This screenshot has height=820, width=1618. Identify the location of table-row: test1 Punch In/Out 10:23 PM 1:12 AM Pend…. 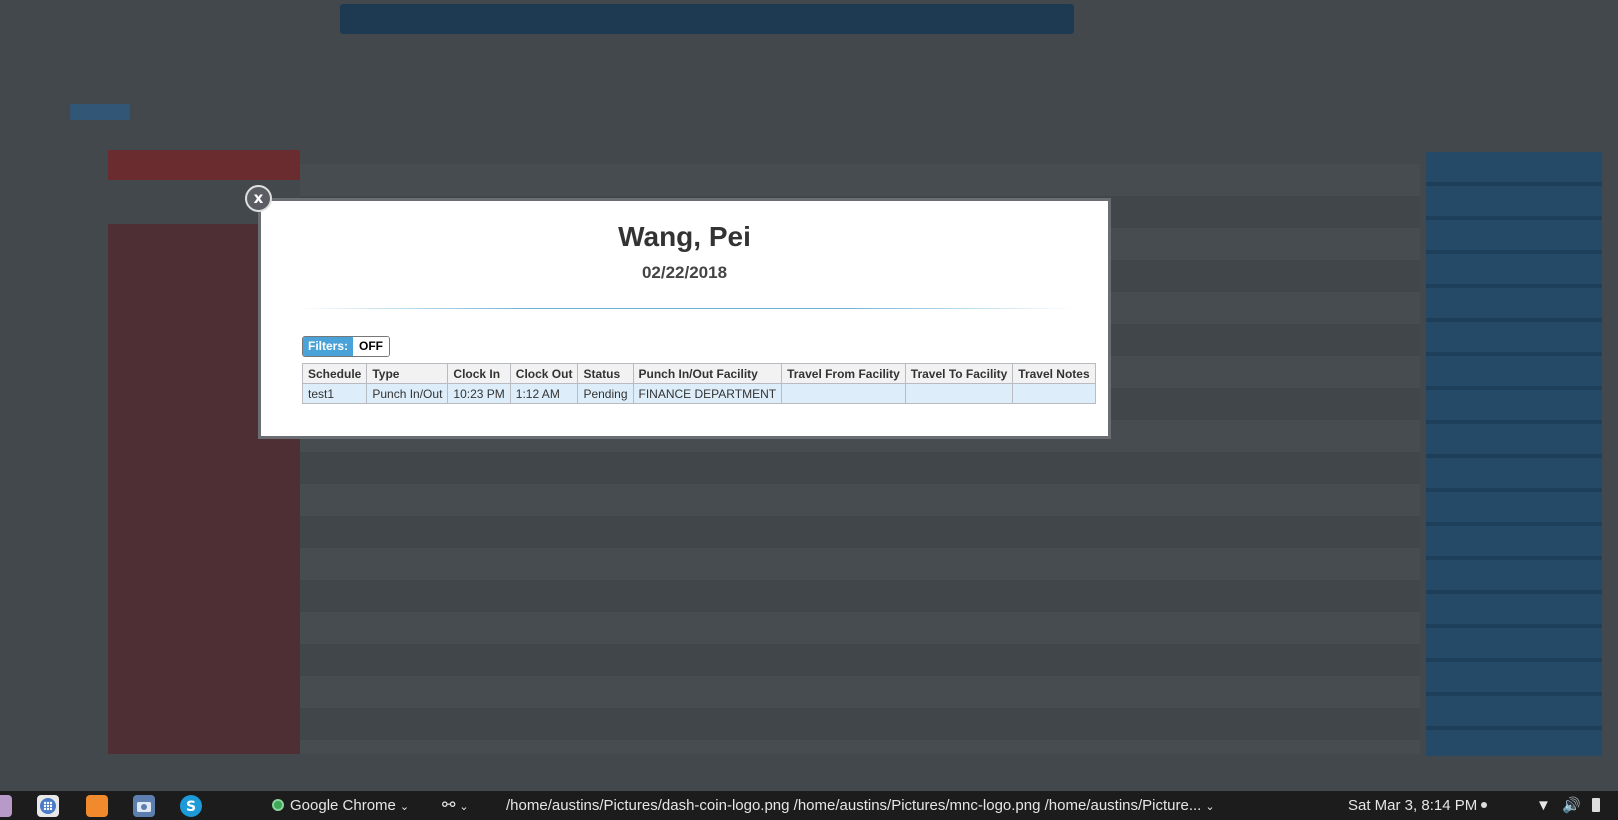
(698, 393).